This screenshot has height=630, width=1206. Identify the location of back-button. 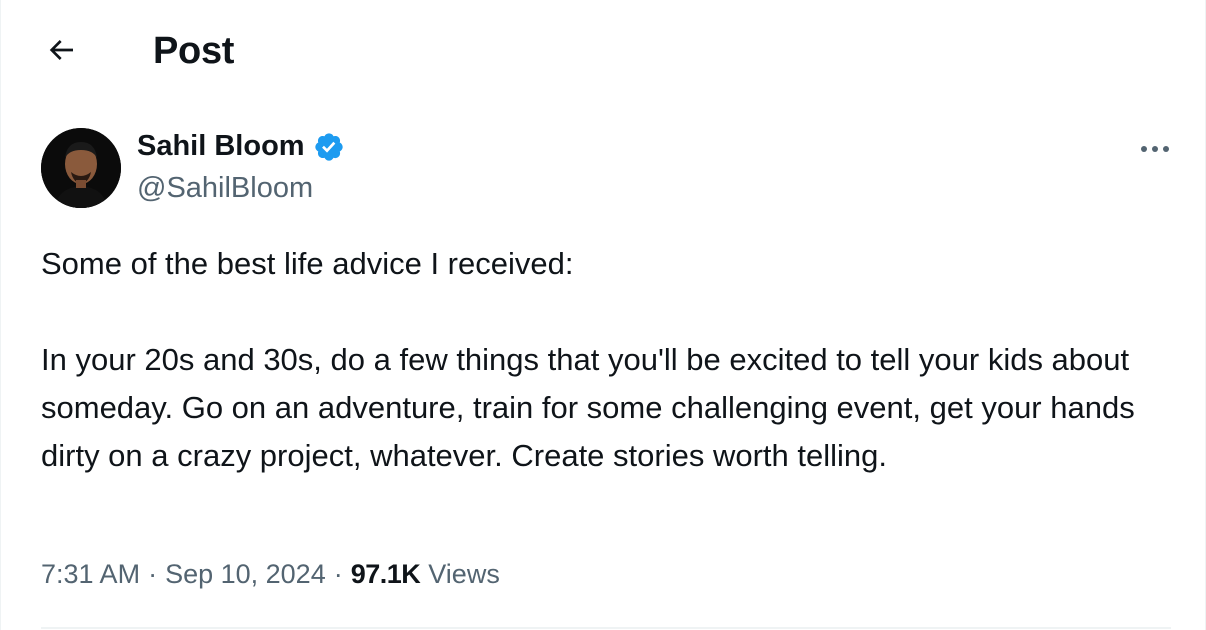
(61, 52).